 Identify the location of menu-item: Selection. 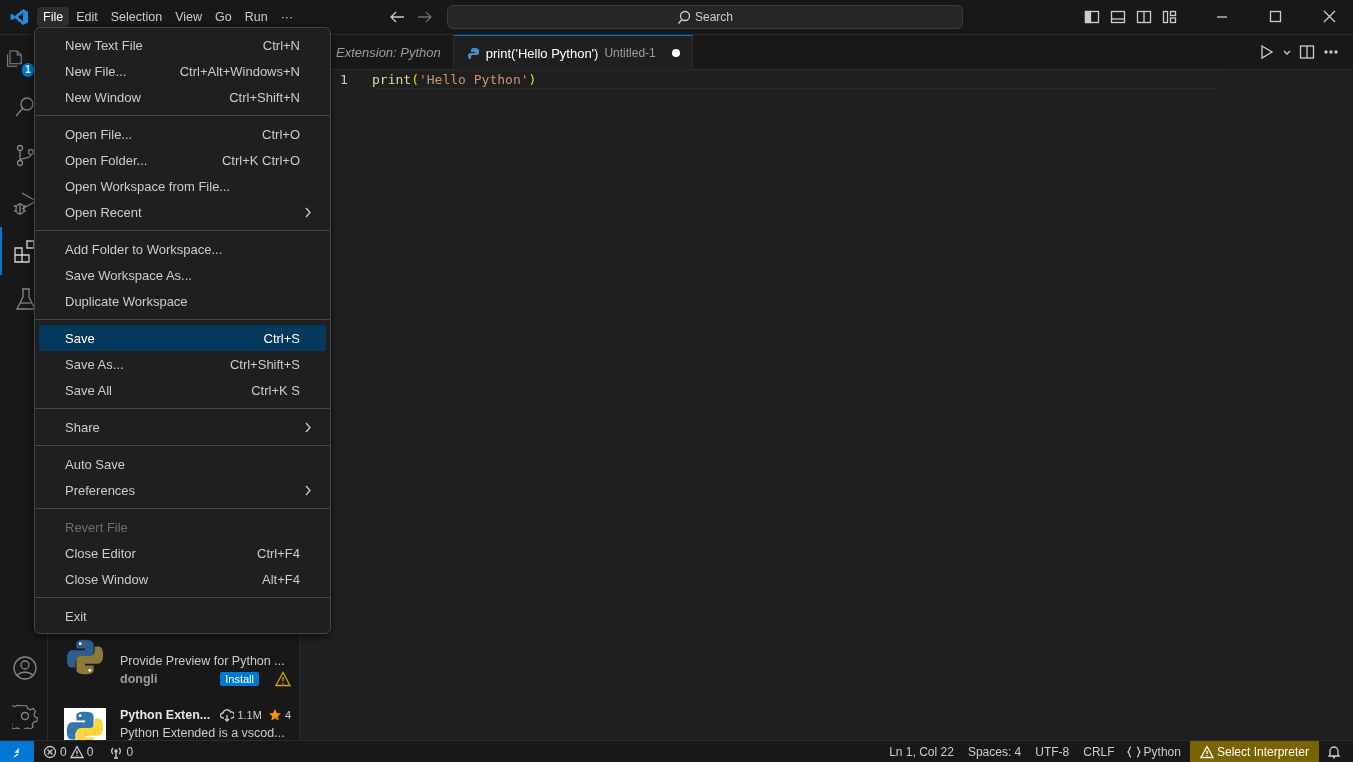
(136, 17).